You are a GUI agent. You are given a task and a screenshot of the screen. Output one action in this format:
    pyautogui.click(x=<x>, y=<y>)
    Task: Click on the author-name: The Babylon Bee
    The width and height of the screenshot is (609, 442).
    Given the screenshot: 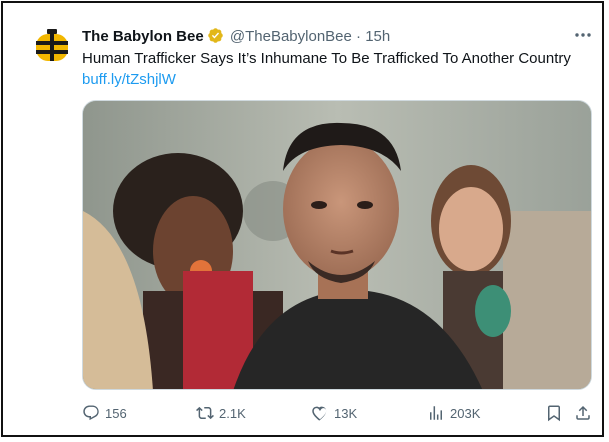 What is the action you would take?
    pyautogui.click(x=143, y=36)
    